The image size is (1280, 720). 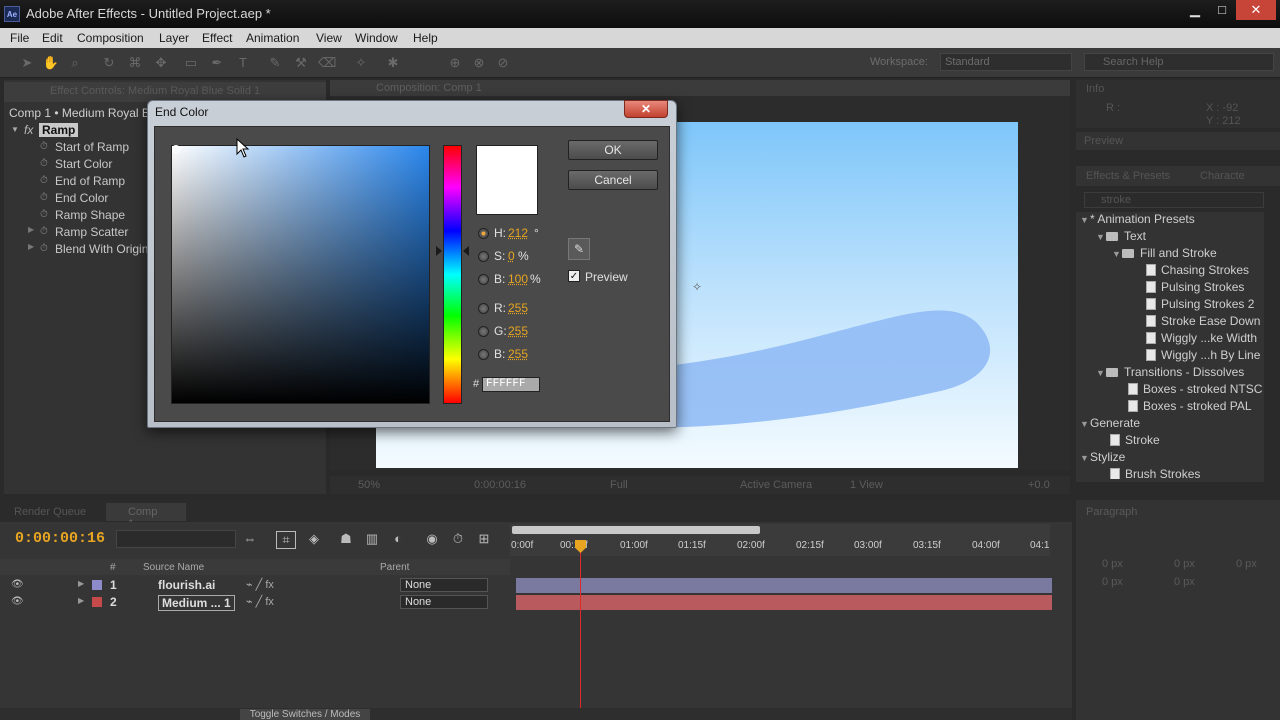 I want to click on comp-mini-flowchart-icon: ⇔, so click(x=250, y=540).